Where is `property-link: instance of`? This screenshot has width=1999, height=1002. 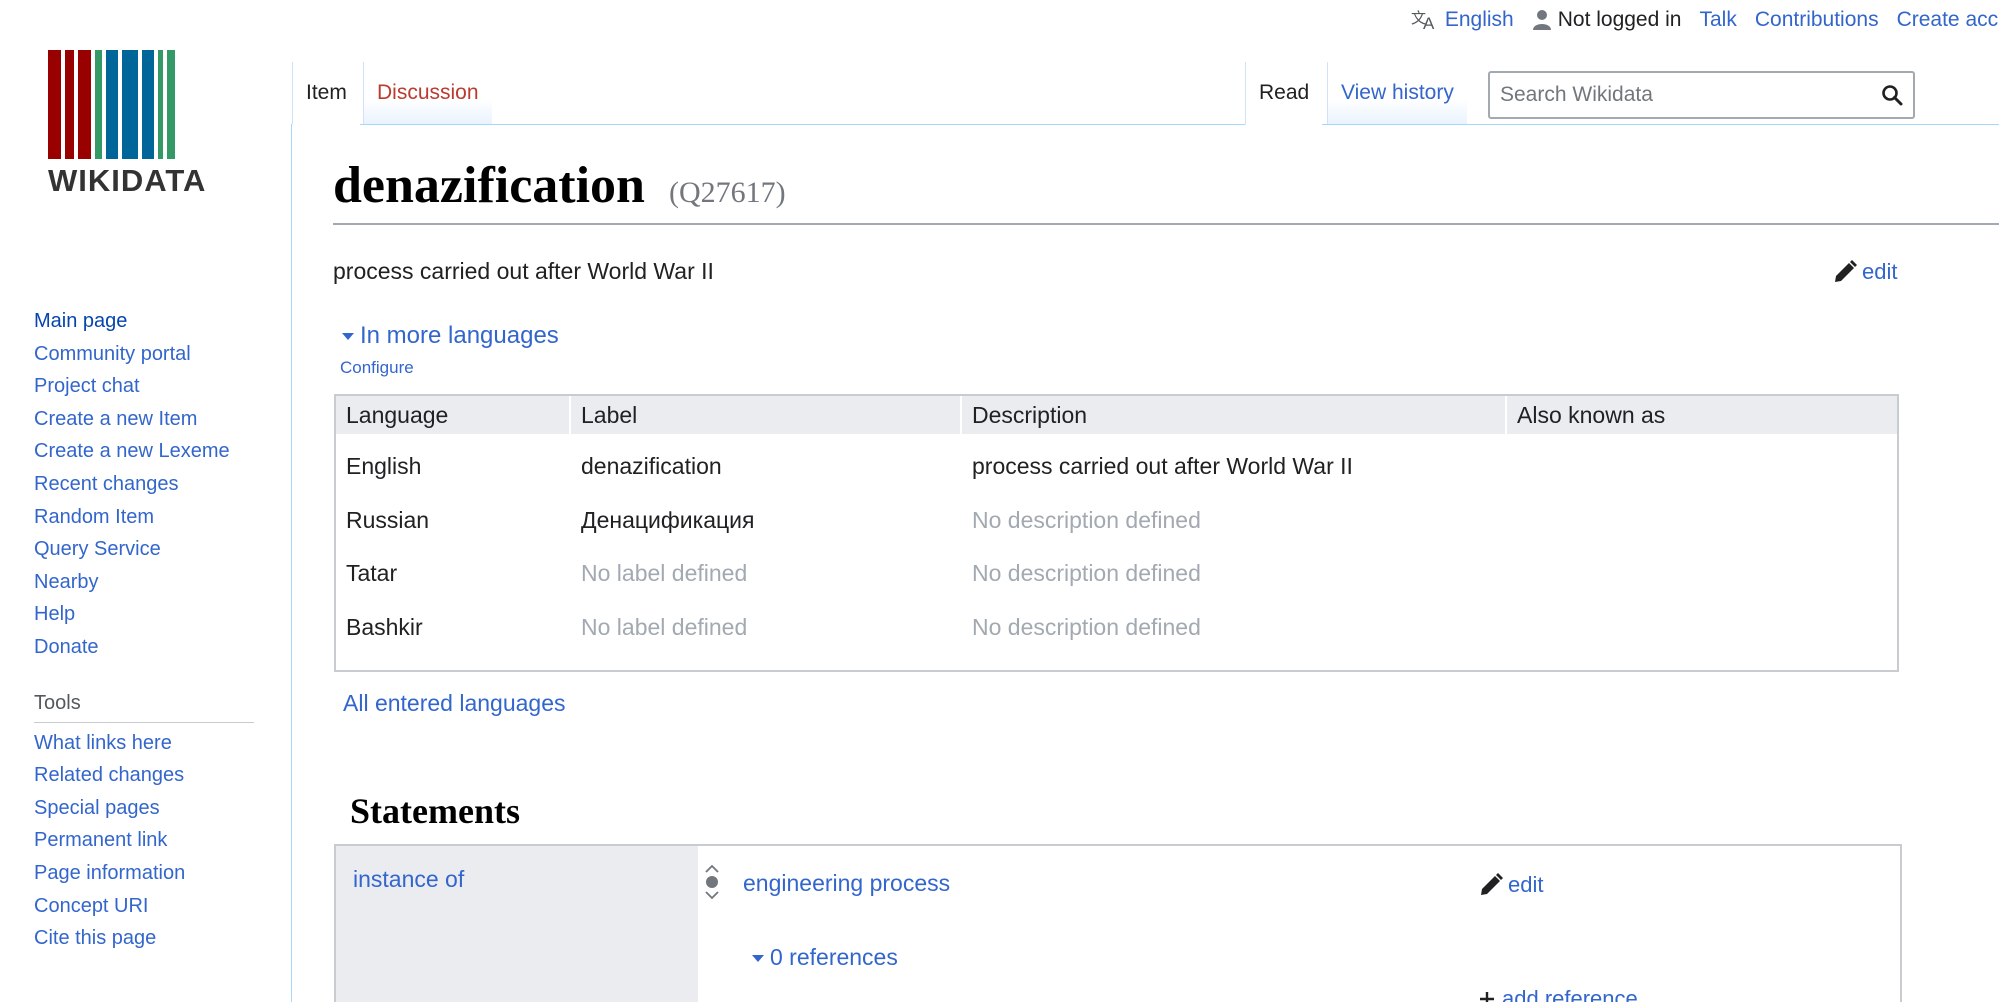 property-link: instance of is located at coordinates (408, 879).